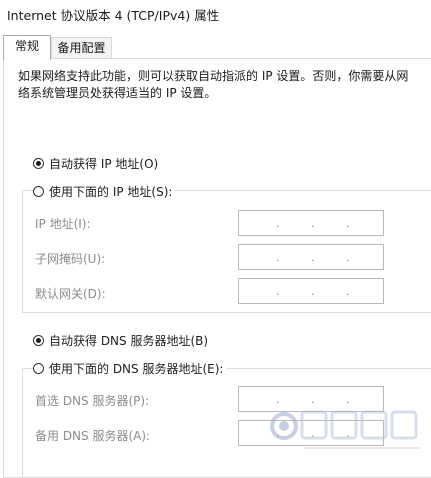 The image size is (431, 478). I want to click on tab-alternate-configuration: 备用配置, so click(81, 47).